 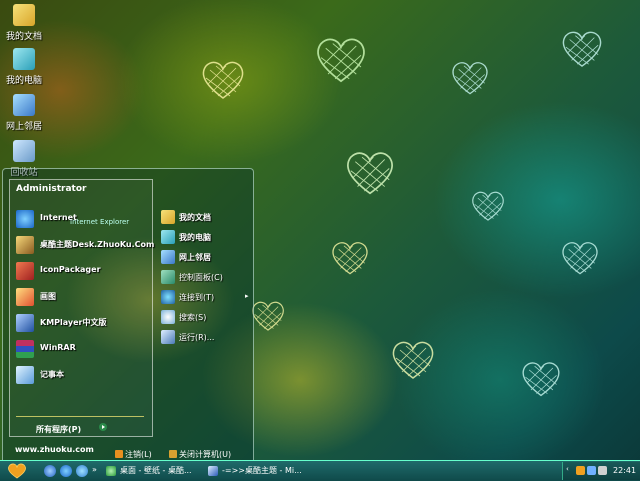 What do you see at coordinates (168, 277) in the screenshot?
I see `control-panel-icon` at bounding box center [168, 277].